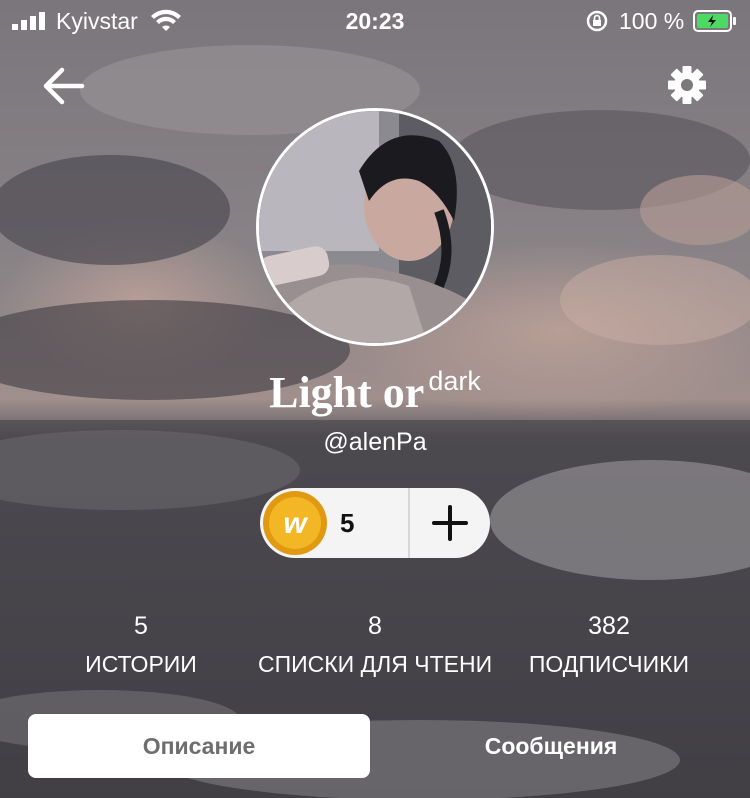 Image resolution: width=750 pixels, height=798 pixels. I want to click on display-name-suffix: dark, so click(454, 381).